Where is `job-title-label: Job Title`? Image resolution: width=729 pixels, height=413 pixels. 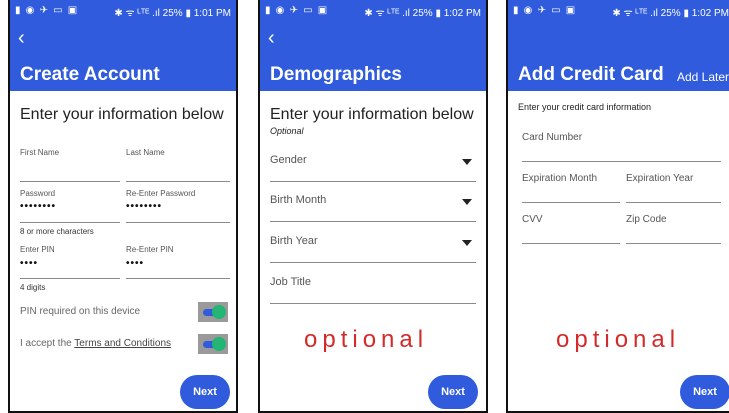
job-title-label: Job Title is located at coordinates (290, 282).